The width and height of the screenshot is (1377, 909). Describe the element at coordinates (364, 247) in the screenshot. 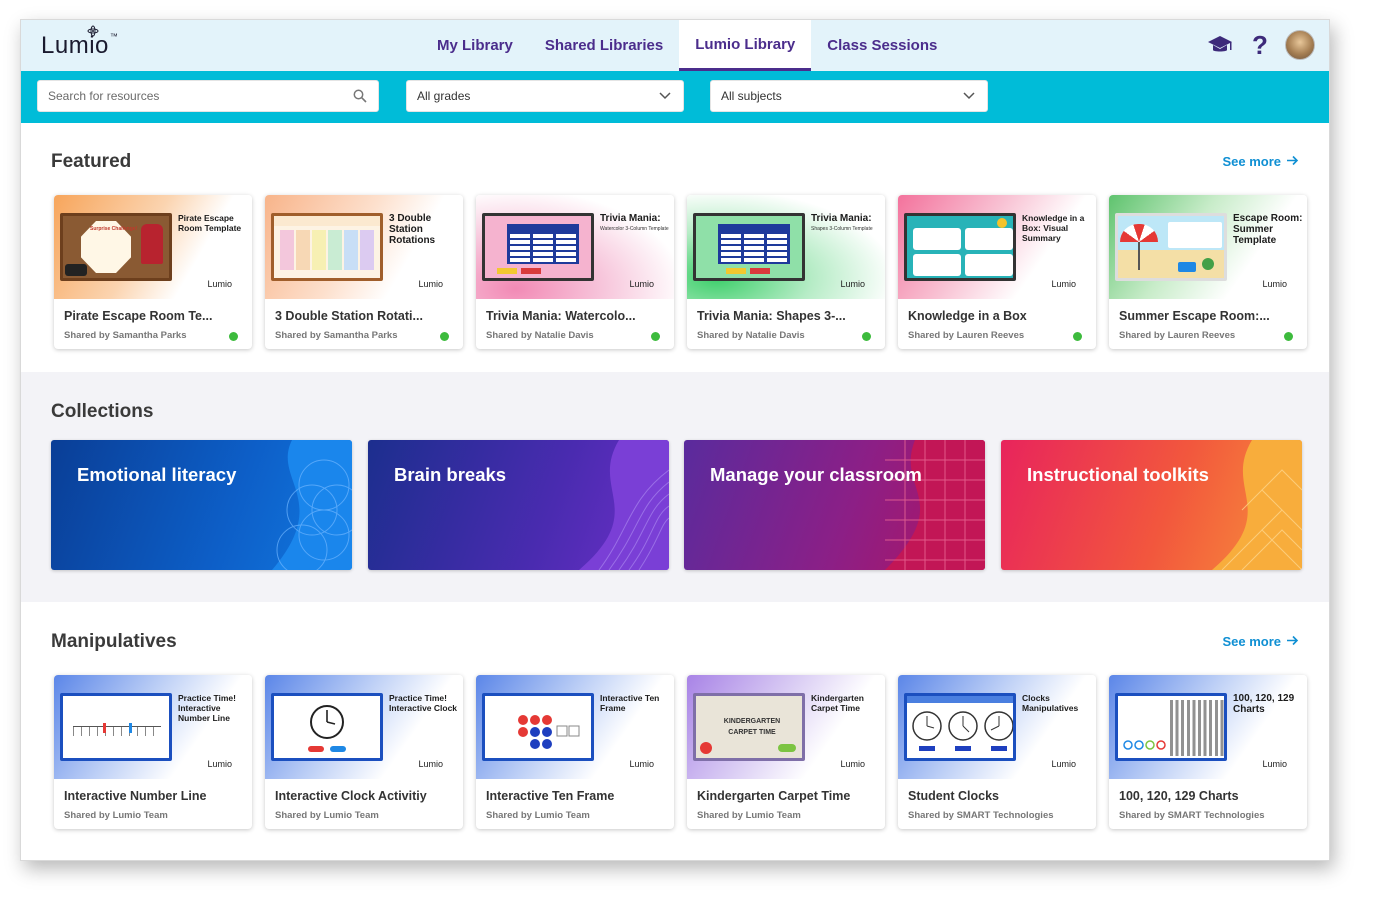

I see `card-thumbnail: 3 Double Station Rotations Lumio` at that location.